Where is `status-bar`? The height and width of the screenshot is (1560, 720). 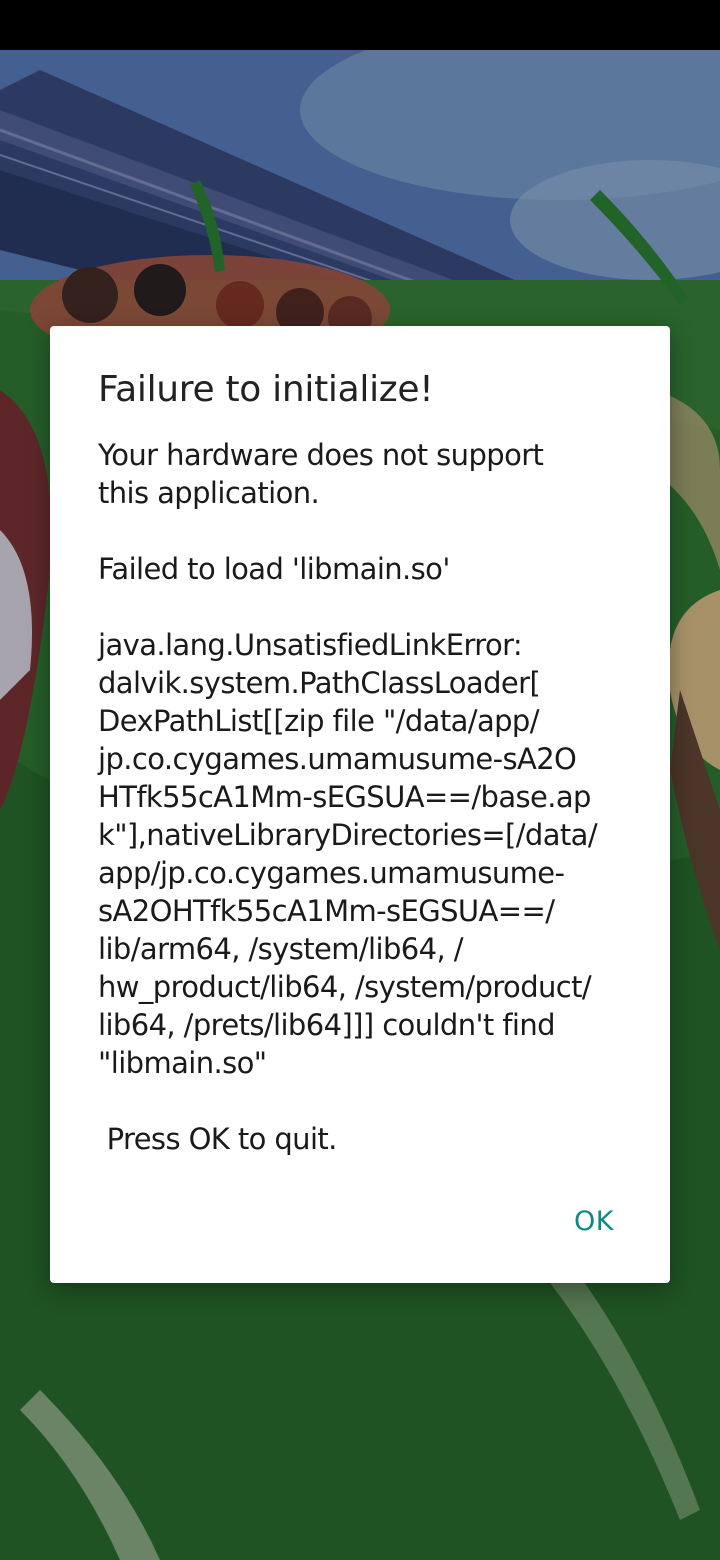
status-bar is located at coordinates (360, 25).